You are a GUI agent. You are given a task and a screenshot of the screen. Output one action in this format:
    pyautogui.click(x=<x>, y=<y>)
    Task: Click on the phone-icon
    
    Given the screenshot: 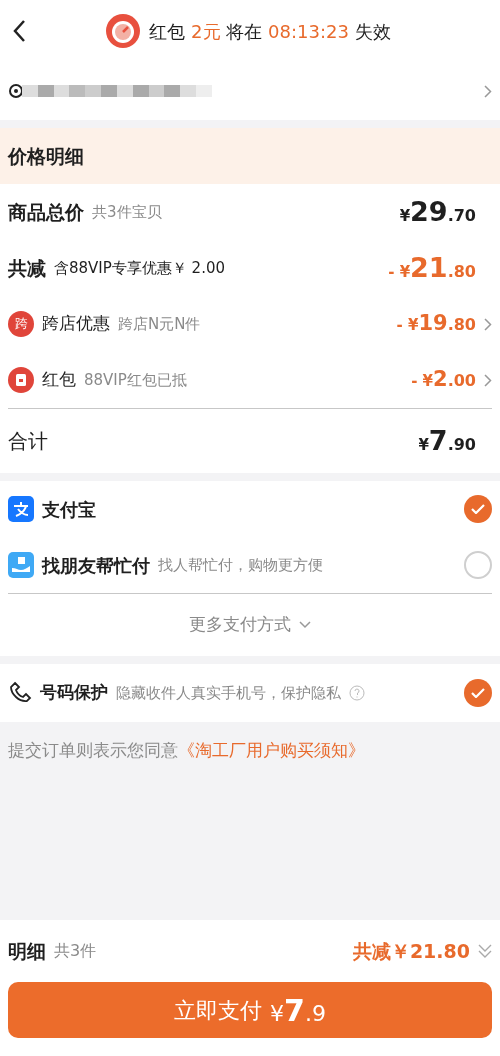 What is the action you would take?
    pyautogui.click(x=20, y=693)
    